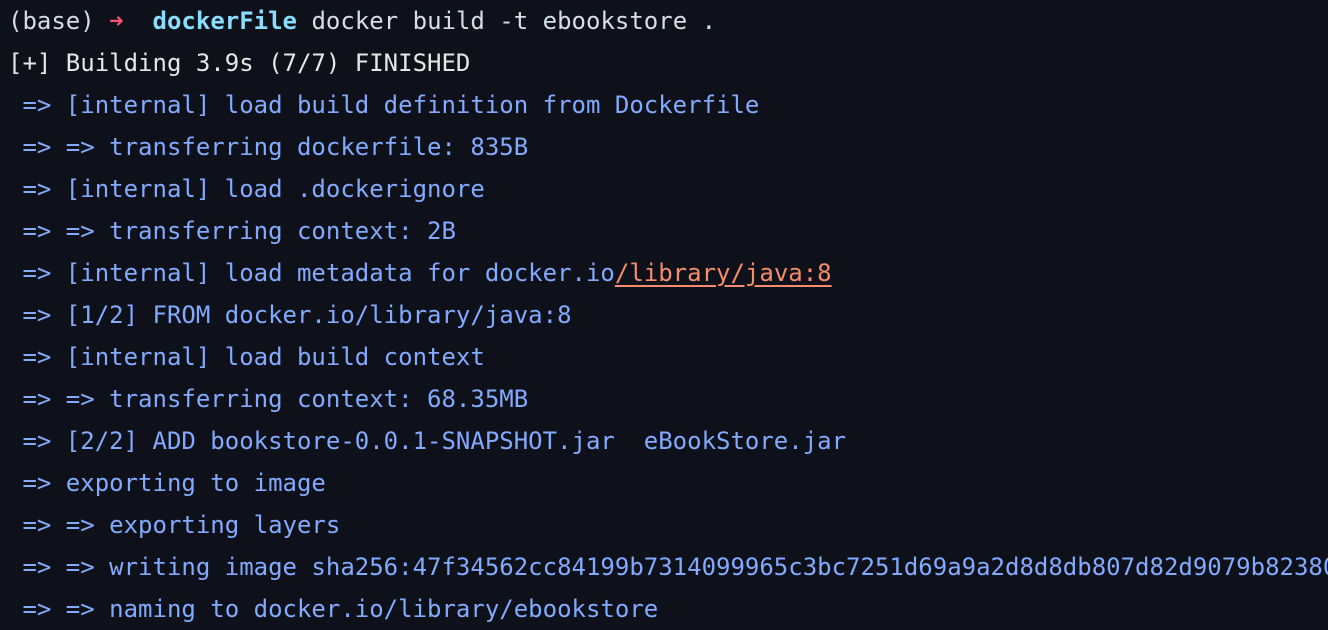 The height and width of the screenshot is (630, 1328). What do you see at coordinates (290, 315) in the screenshot?
I see `build-step: => [1/2] FROM docker.io/library/java:8` at bounding box center [290, 315].